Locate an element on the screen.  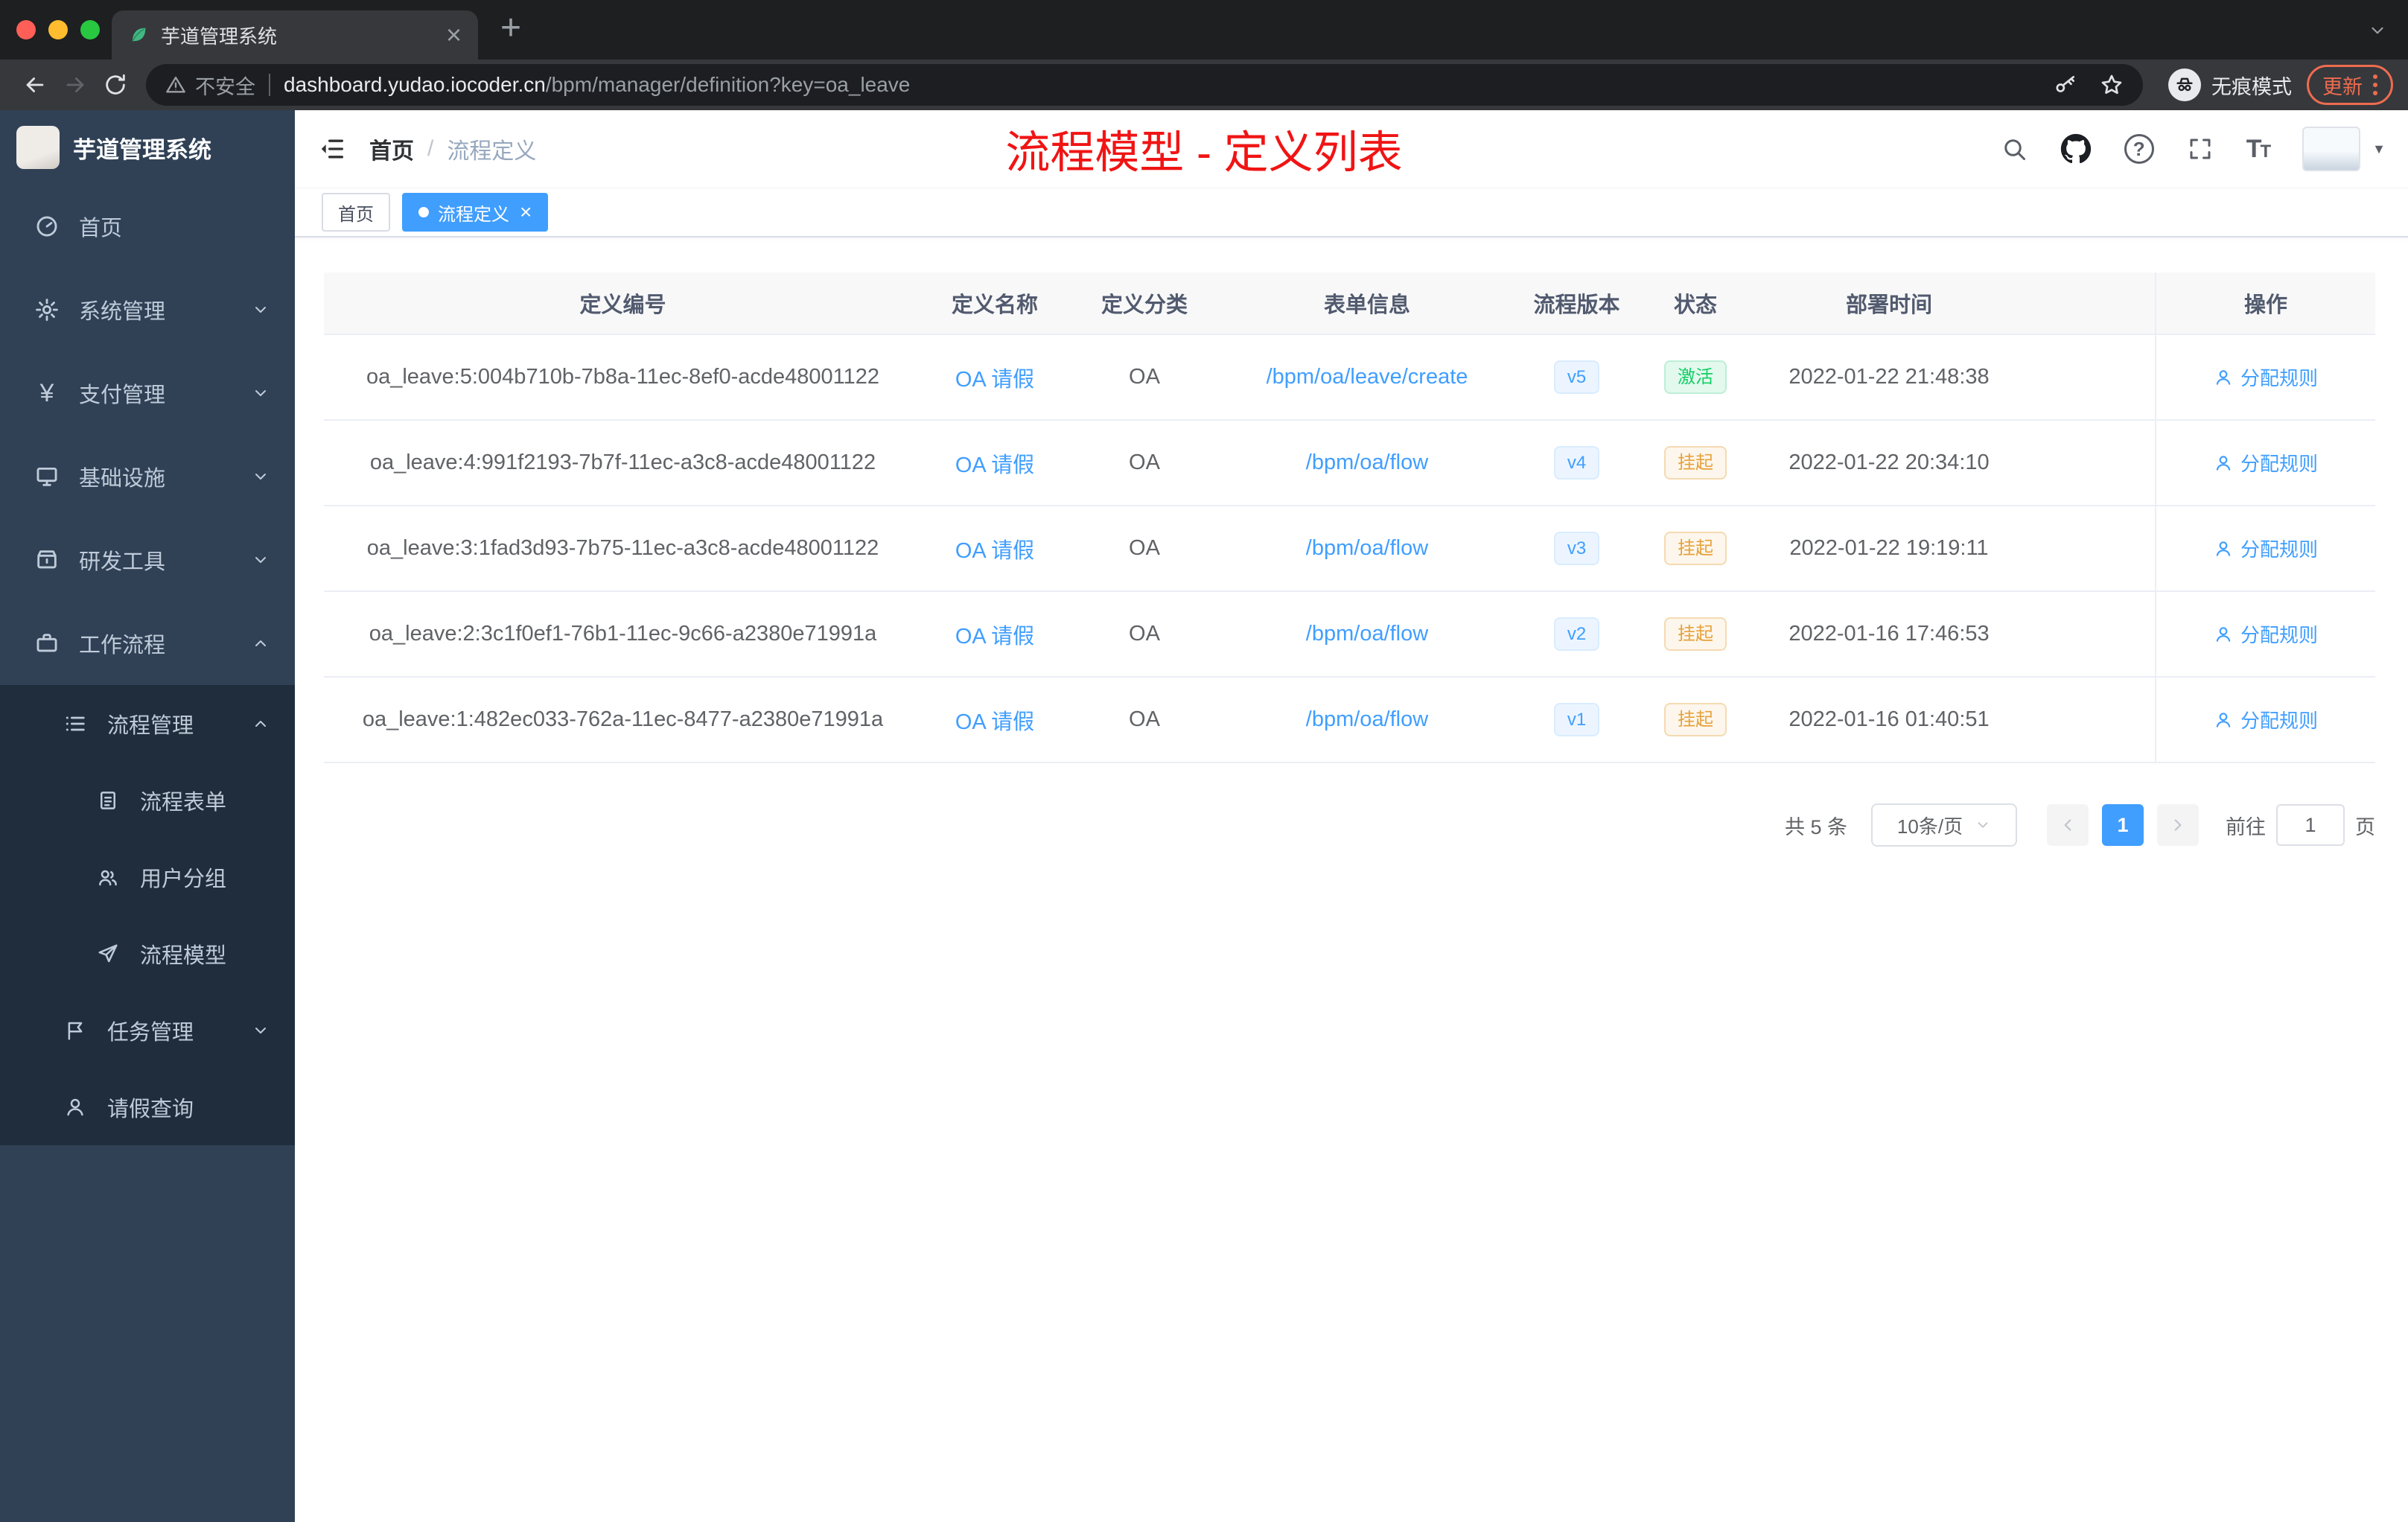
search-icon is located at coordinates (2014, 149).